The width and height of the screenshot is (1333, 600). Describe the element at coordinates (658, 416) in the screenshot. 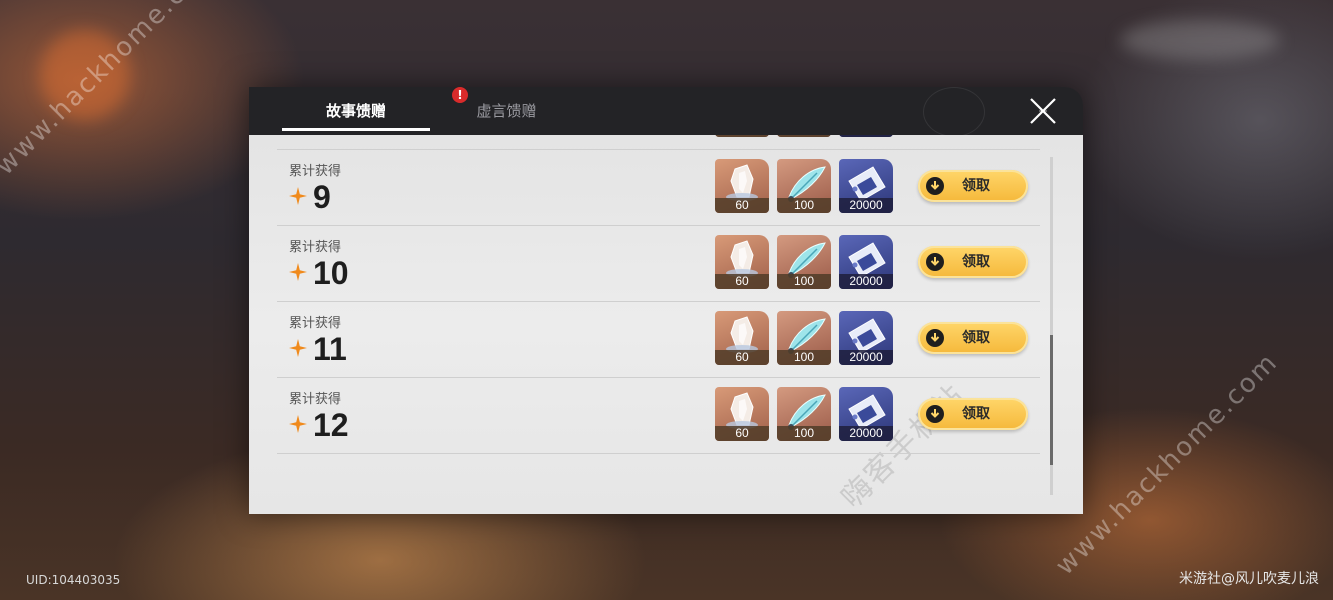

I see `reward-row: 累计获得 12 60 100 20000 领取` at that location.